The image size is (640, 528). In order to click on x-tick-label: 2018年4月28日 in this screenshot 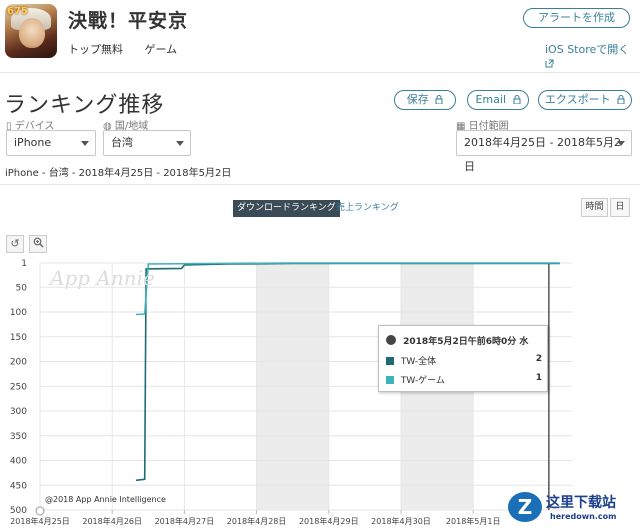, I will do `click(257, 521)`.